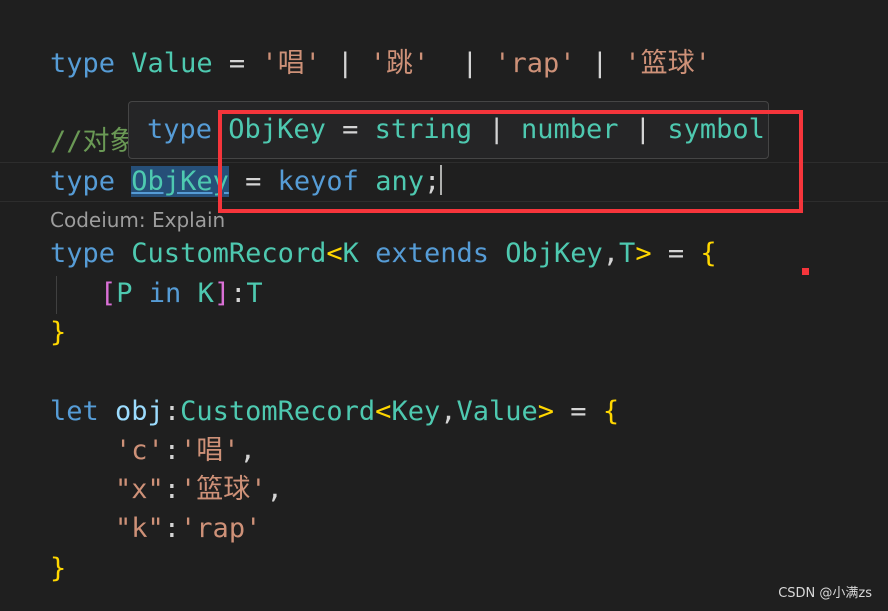 This screenshot has height=611, width=888. I want to click on code-line-obj-declaration: let obj:CustomRecord<Key,Value> = {, so click(334, 412).